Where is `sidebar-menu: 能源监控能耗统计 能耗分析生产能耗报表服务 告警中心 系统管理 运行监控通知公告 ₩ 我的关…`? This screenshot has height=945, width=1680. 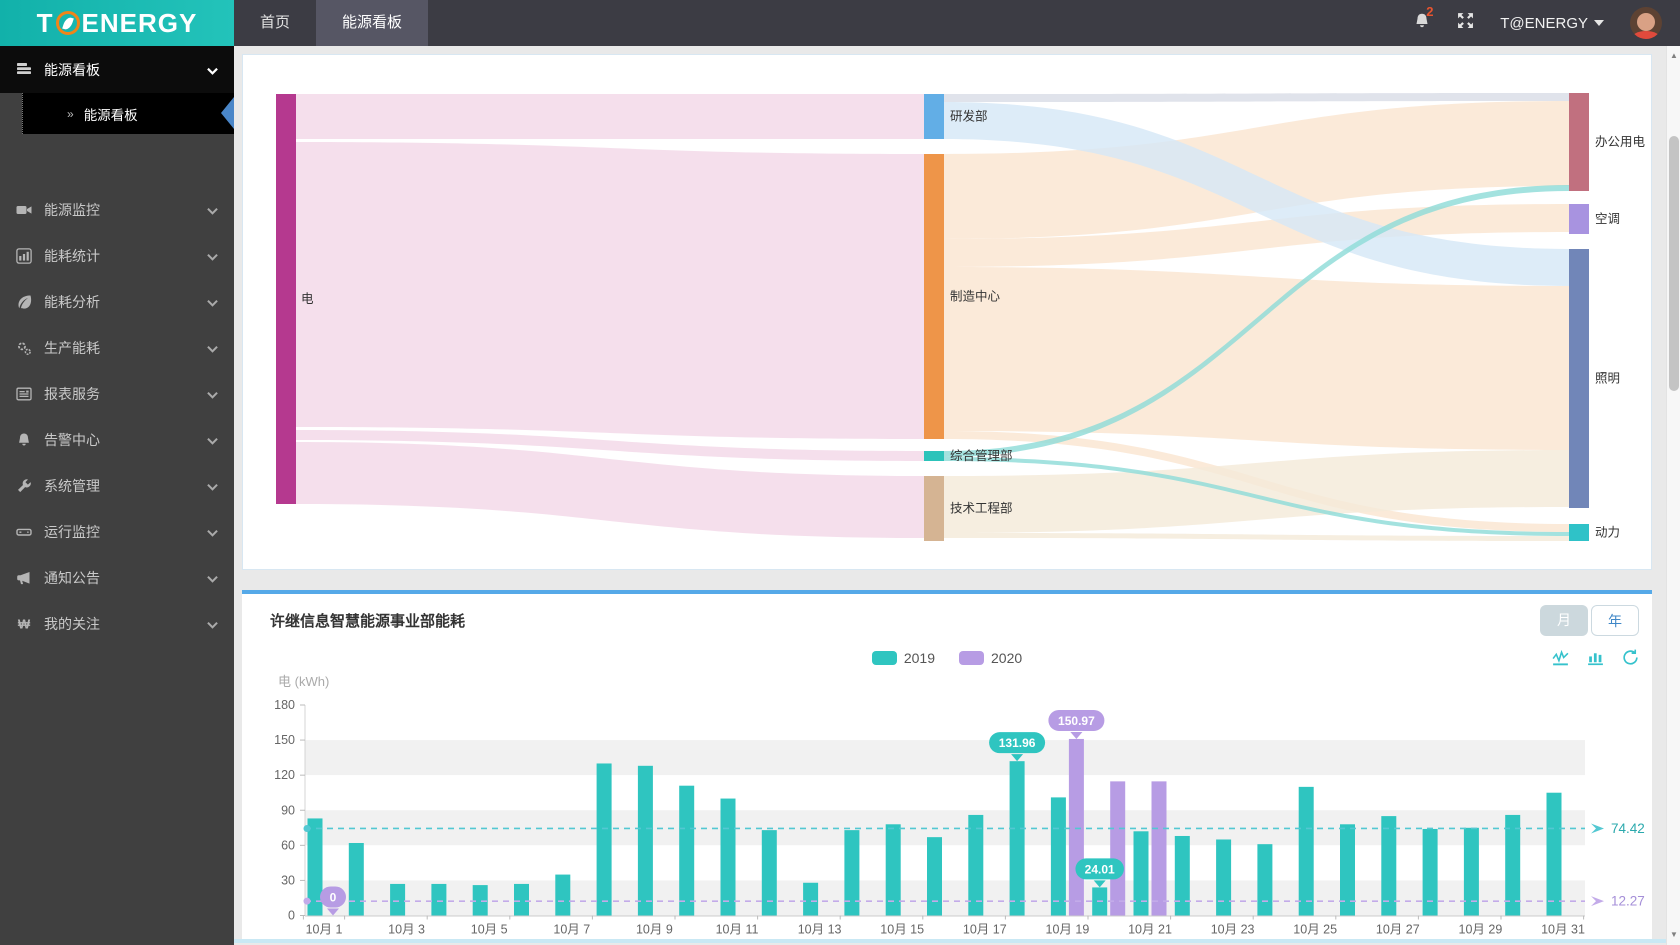 sidebar-menu: 能源监控能耗统计 能耗分析生产能耗报表服务 告警中心 系统管理 运行监控通知公告 ₩ 我的关… is located at coordinates (117, 413).